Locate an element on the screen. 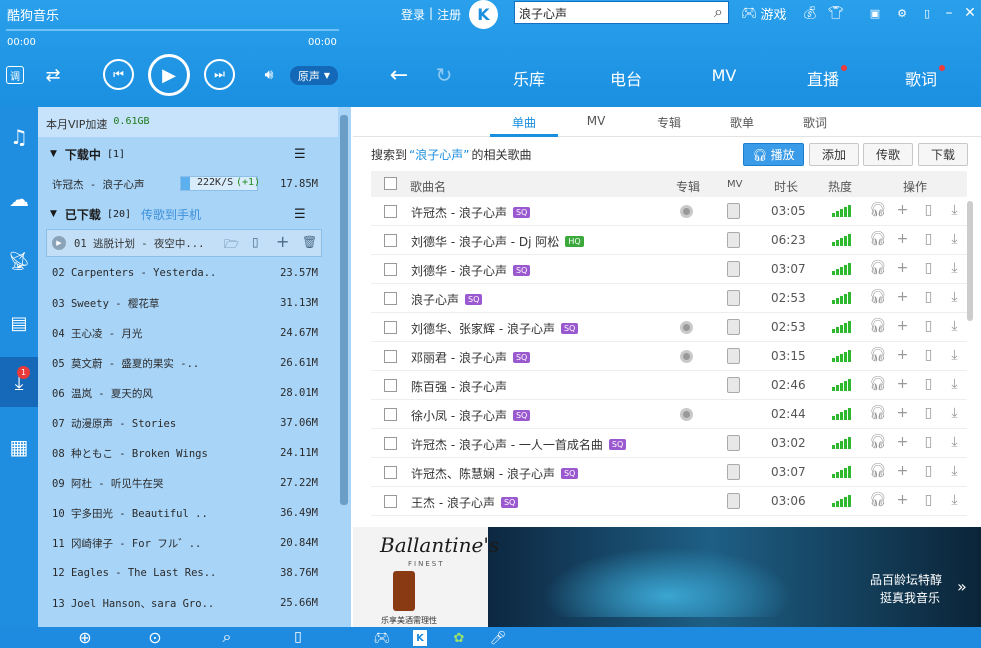  song-title: 邓丽君 - 浪子心声 SQ is located at coordinates (471, 357).